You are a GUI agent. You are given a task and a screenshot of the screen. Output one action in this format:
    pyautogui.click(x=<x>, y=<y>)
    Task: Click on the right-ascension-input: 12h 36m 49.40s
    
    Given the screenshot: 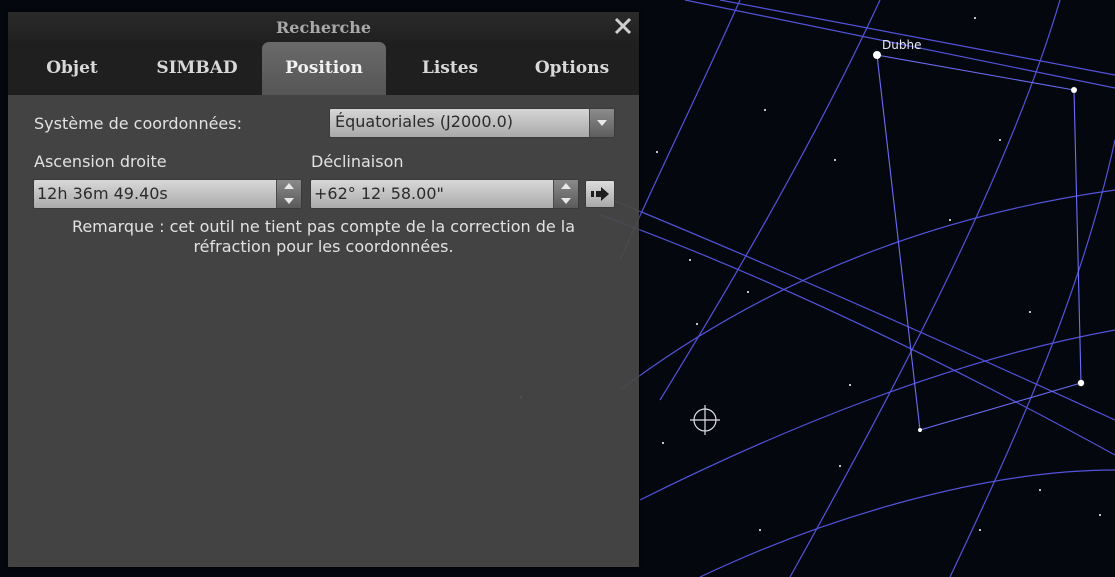 What is the action you would take?
    pyautogui.click(x=167, y=194)
    